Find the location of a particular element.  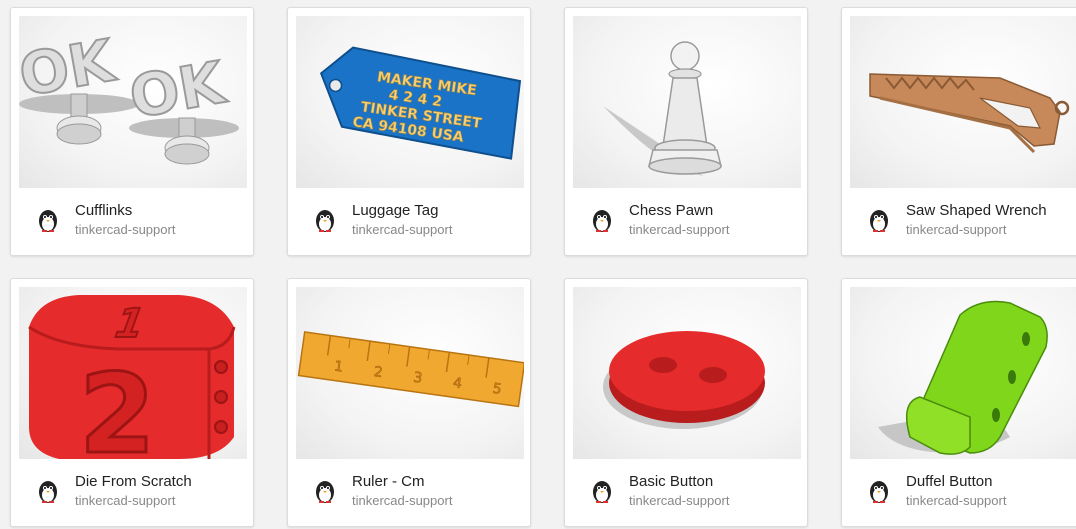

card-meta: Duffel Button tinkercad-support is located at coordinates (963, 489).